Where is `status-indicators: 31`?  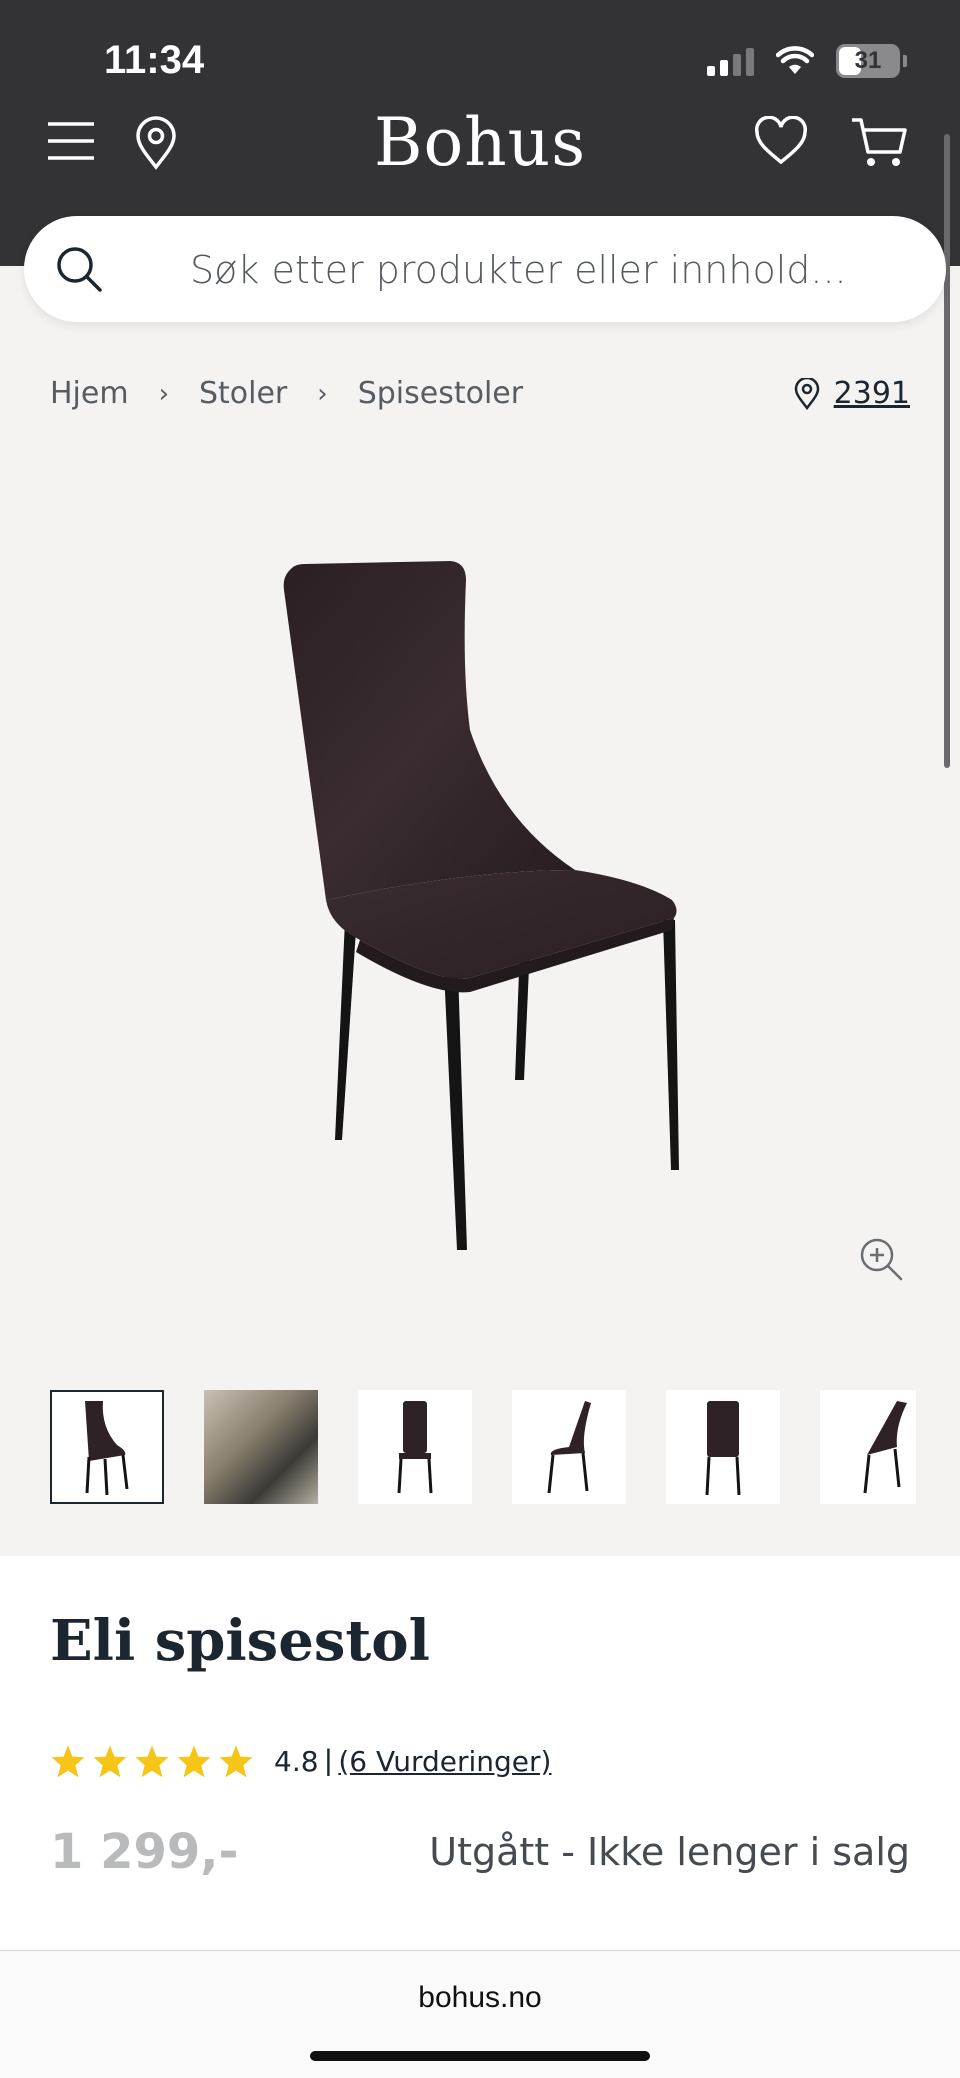 status-indicators: 31 is located at coordinates (807, 61).